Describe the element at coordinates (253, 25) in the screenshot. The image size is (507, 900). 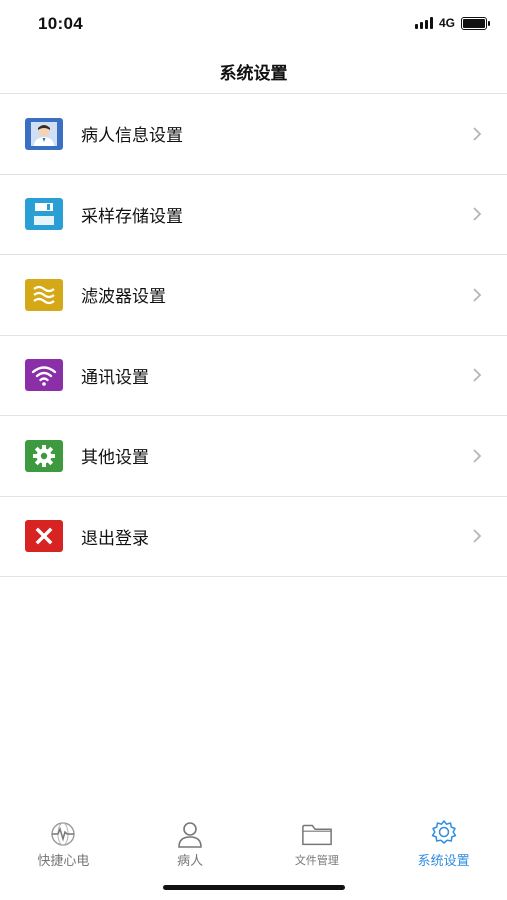
I see `status-bar: 10:04 4G` at that location.